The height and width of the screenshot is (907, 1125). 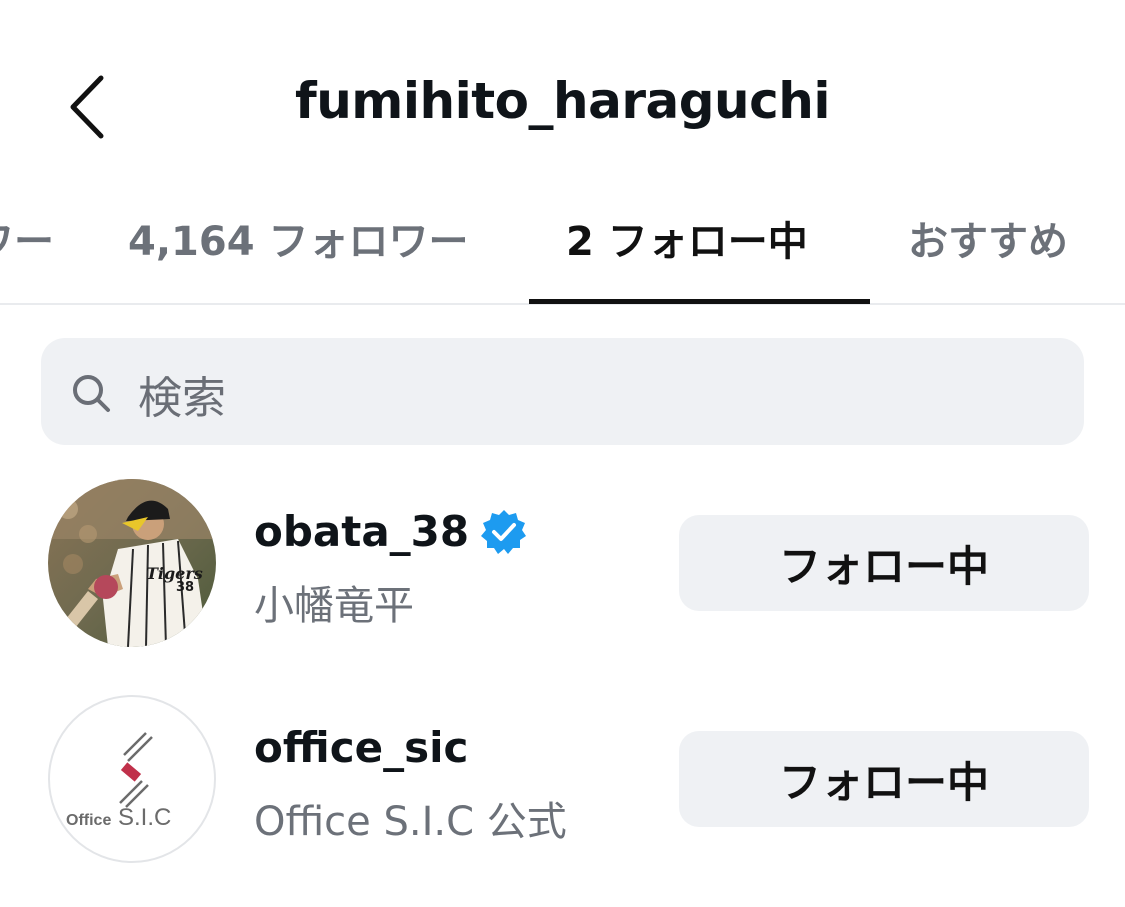 I want to click on tab-suggested: おすすめ, so click(x=988, y=239).